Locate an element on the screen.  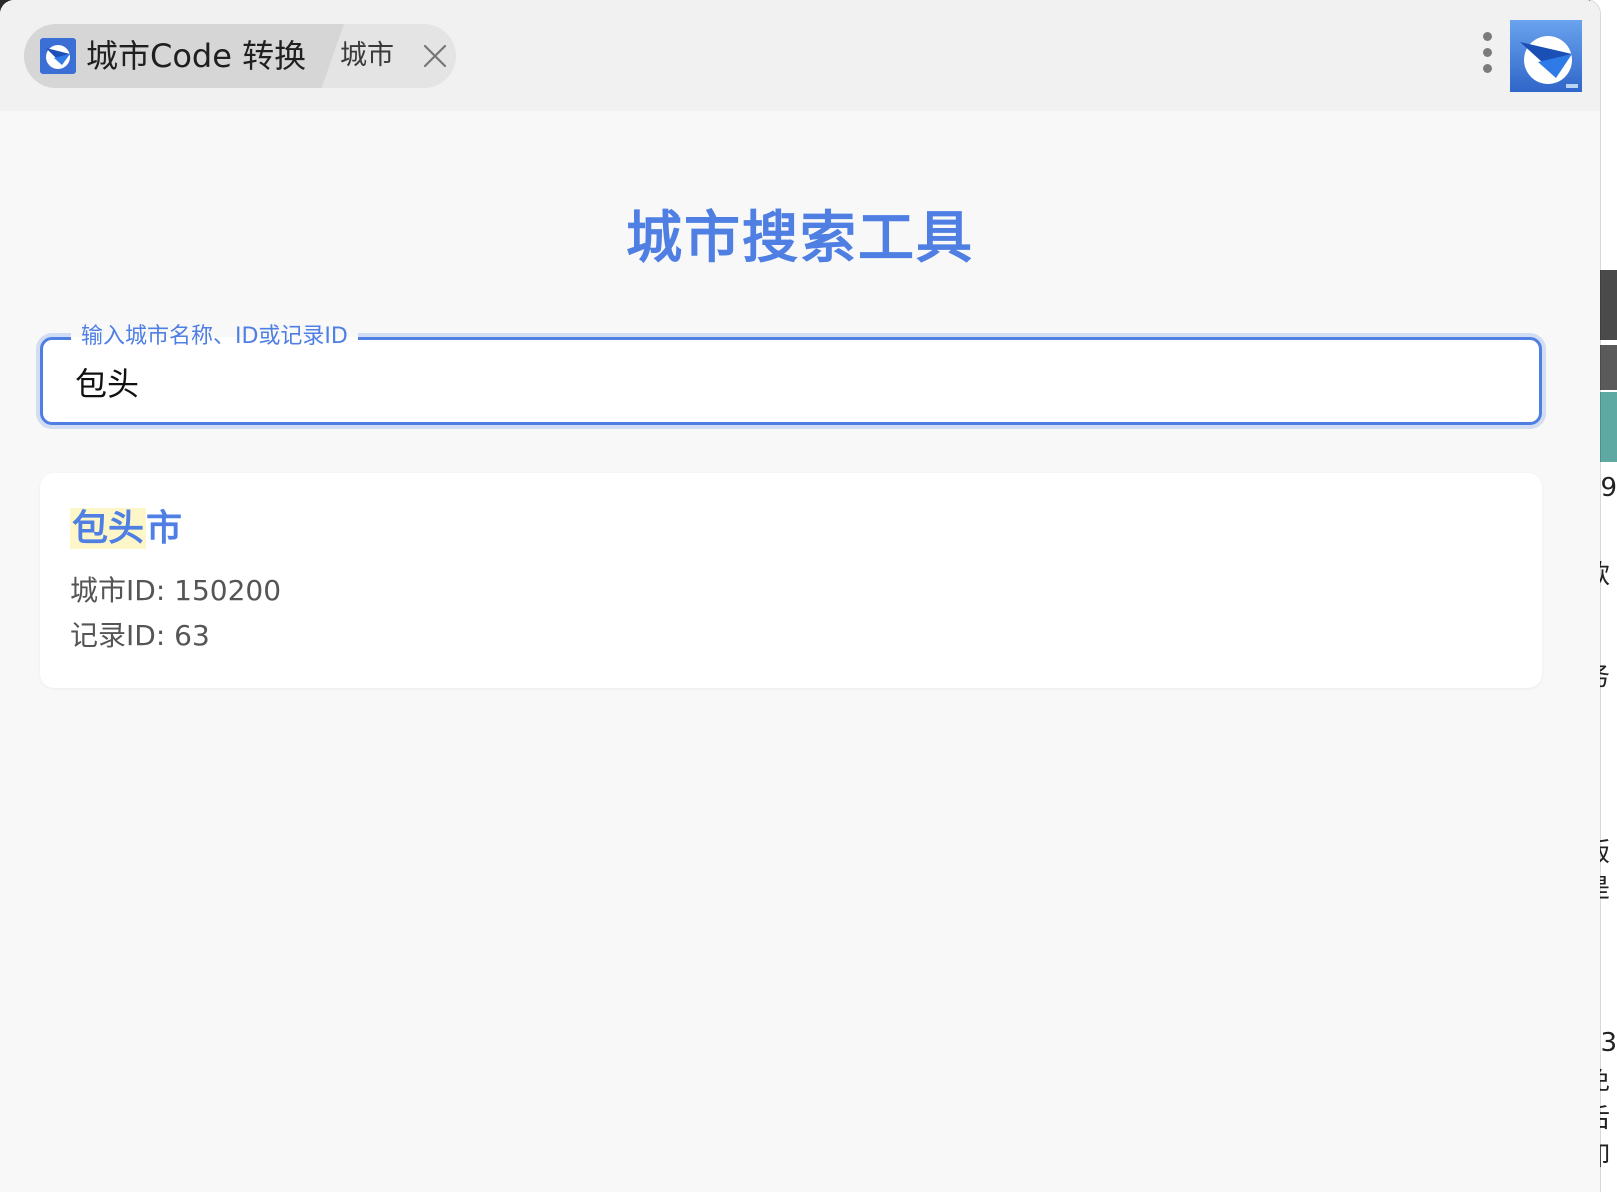
tab-group: 城市Code 转换 城市 is located at coordinates (240, 56).